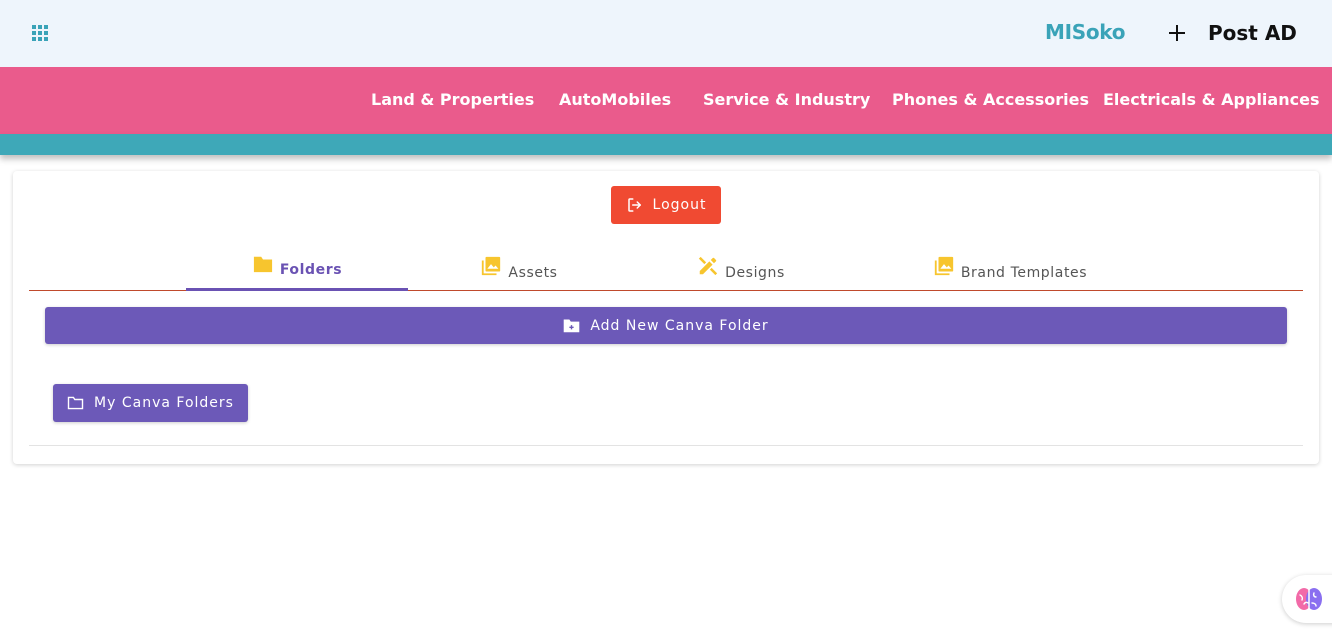  I want to click on design-tools-icon, so click(708, 266).